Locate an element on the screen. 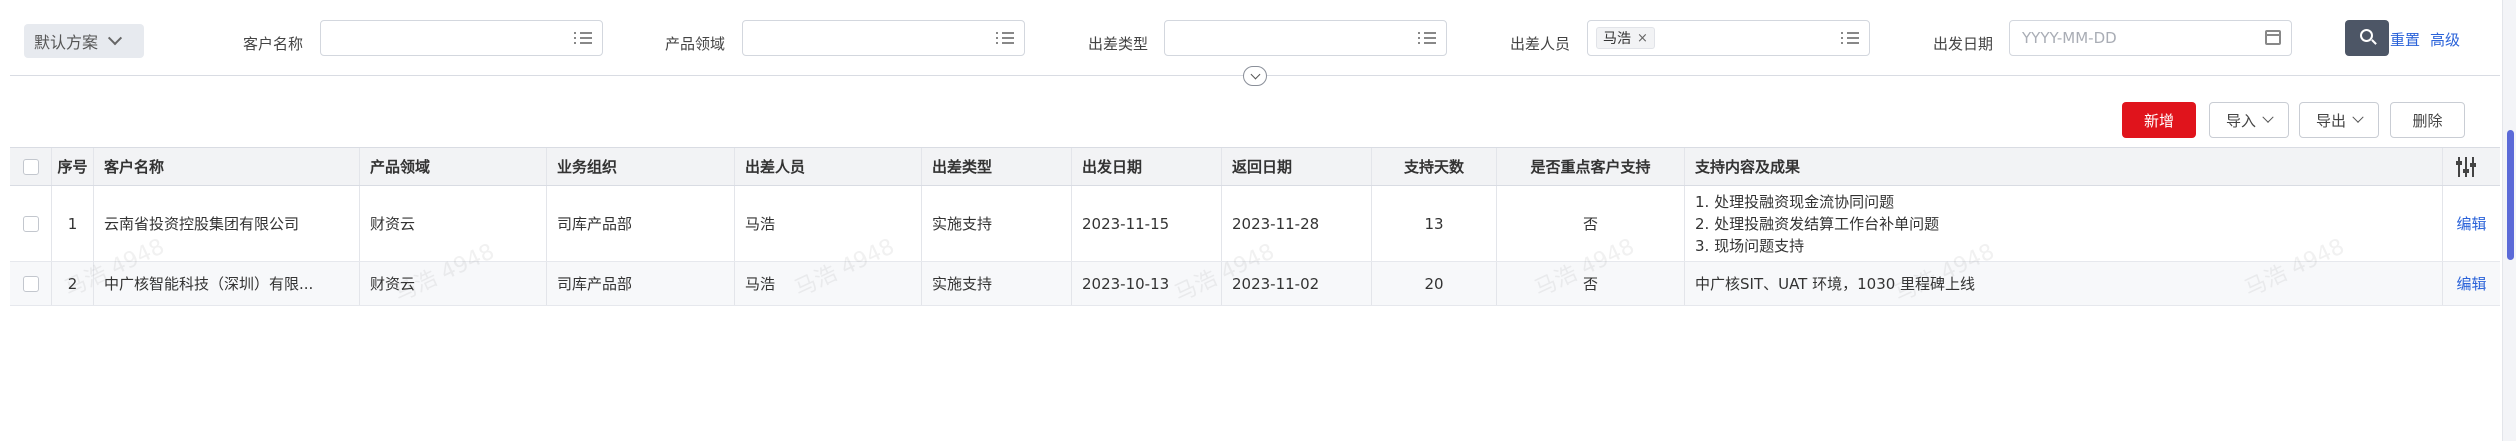  content-line: 1. 处理投融资现金流协同问题 is located at coordinates (1795, 201).